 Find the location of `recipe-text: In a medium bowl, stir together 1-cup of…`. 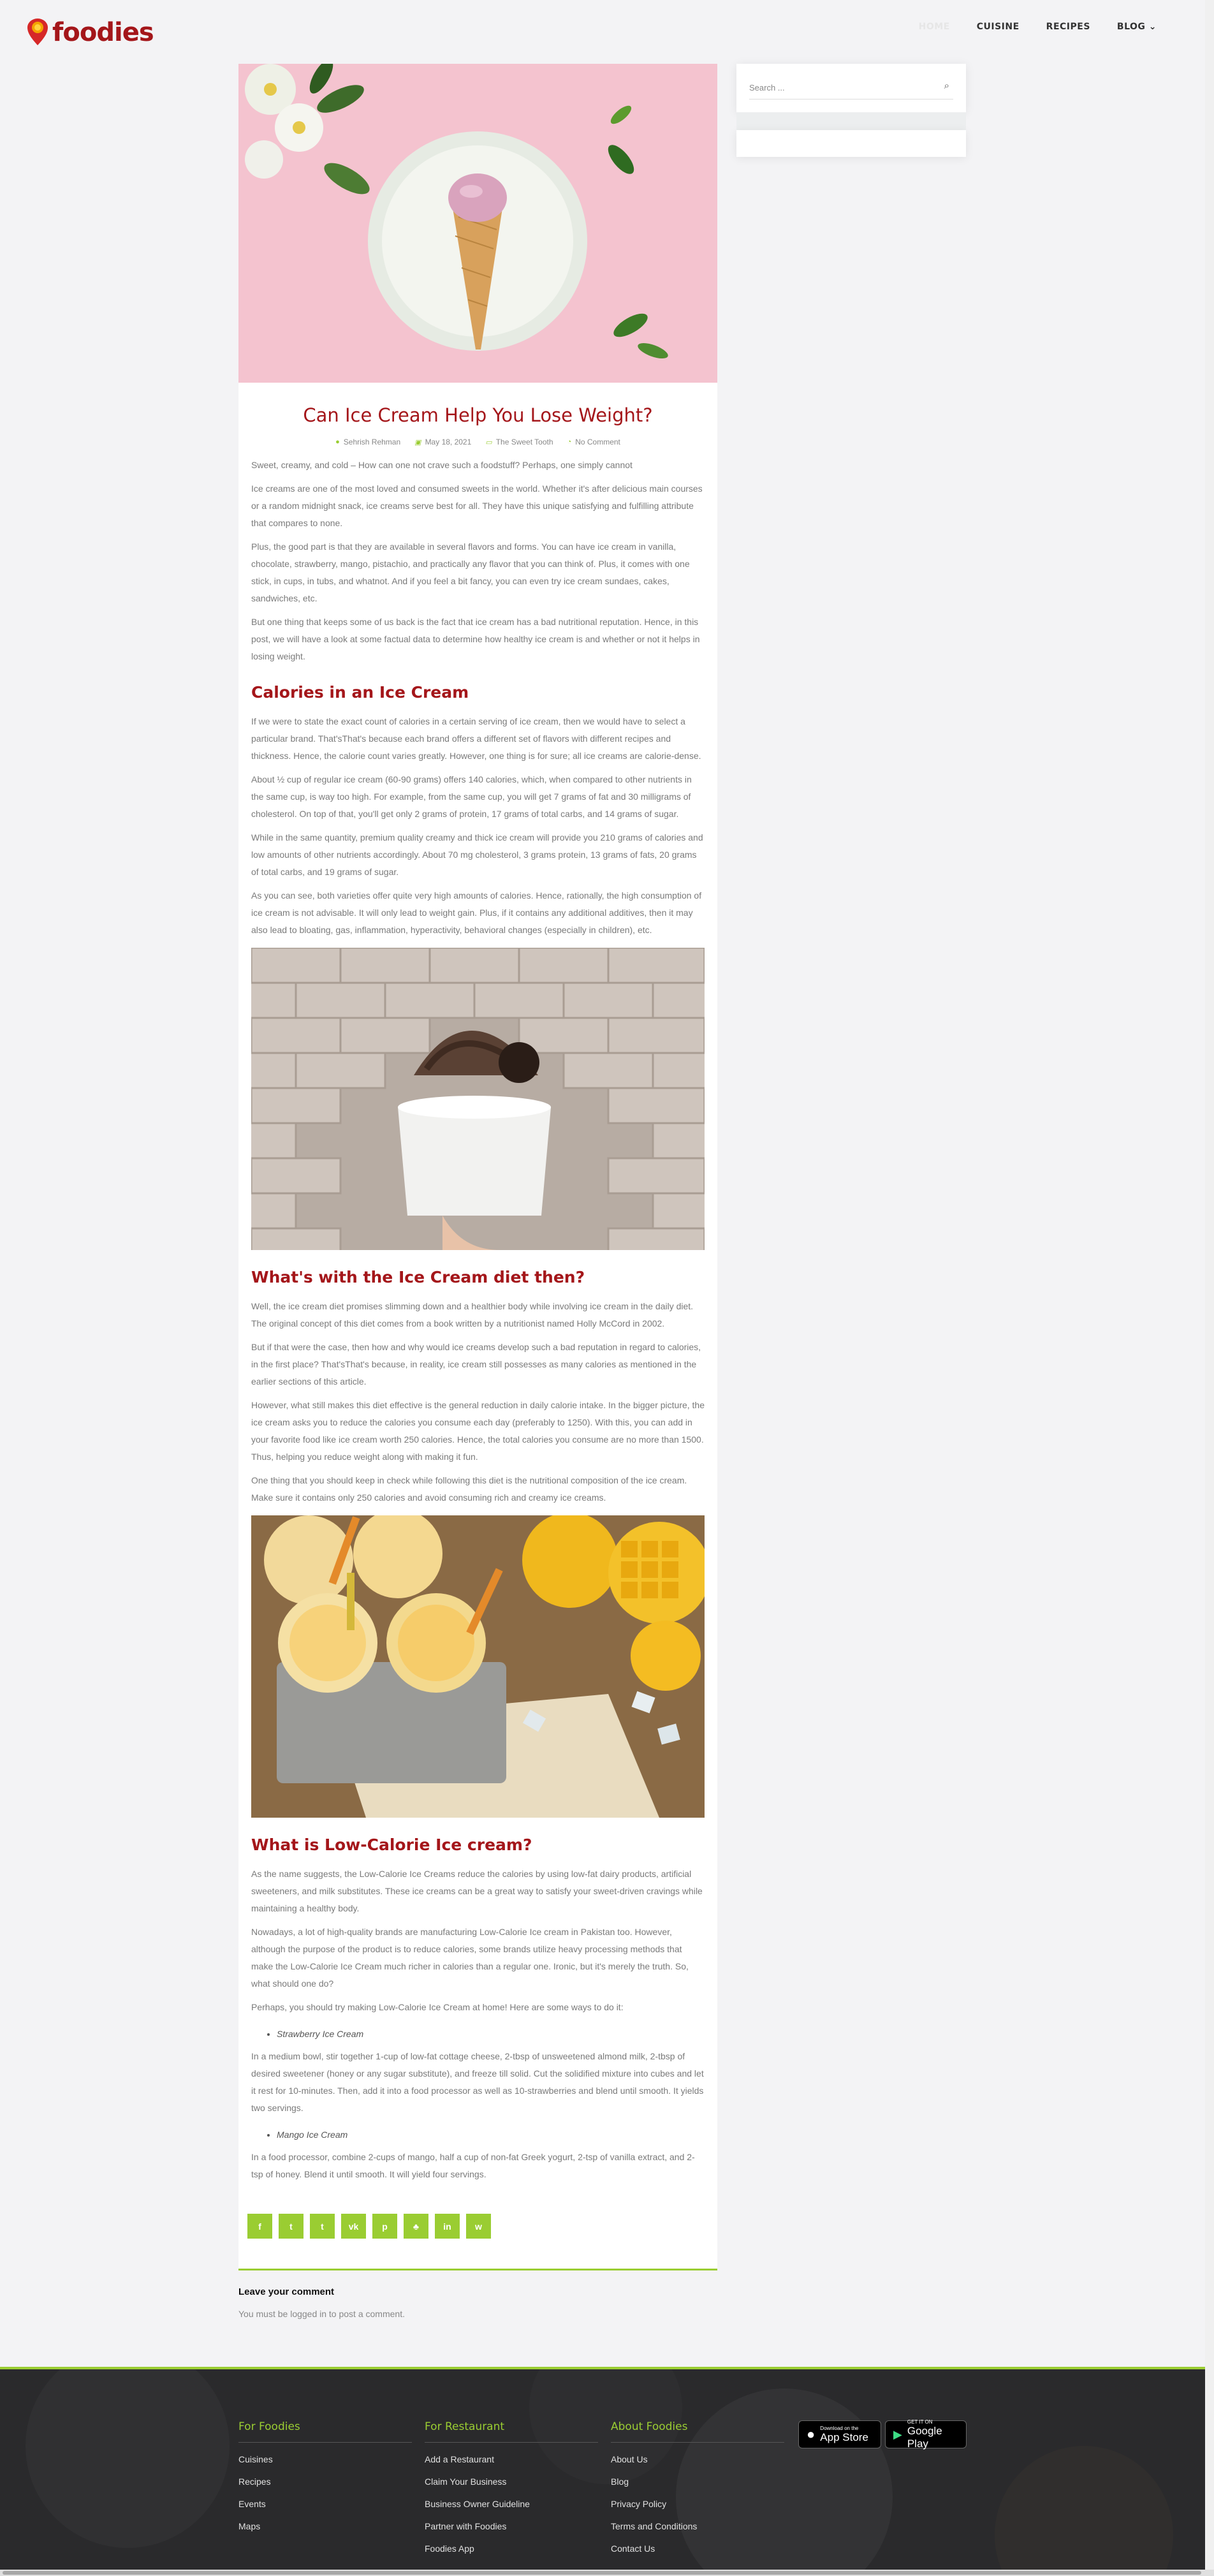

recipe-text: In a medium bowl, stir together 1-cup of… is located at coordinates (477, 2082).